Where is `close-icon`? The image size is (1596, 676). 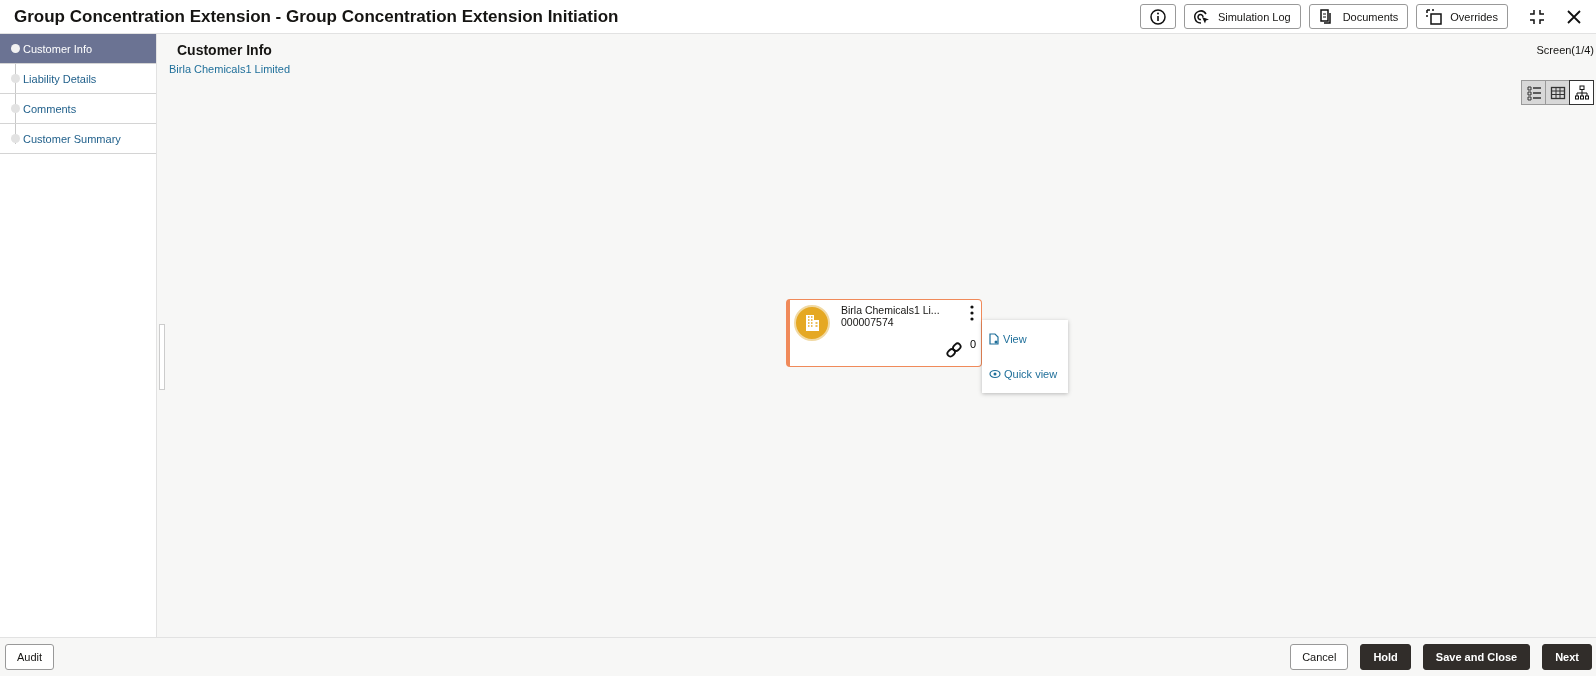
close-icon is located at coordinates (1574, 16).